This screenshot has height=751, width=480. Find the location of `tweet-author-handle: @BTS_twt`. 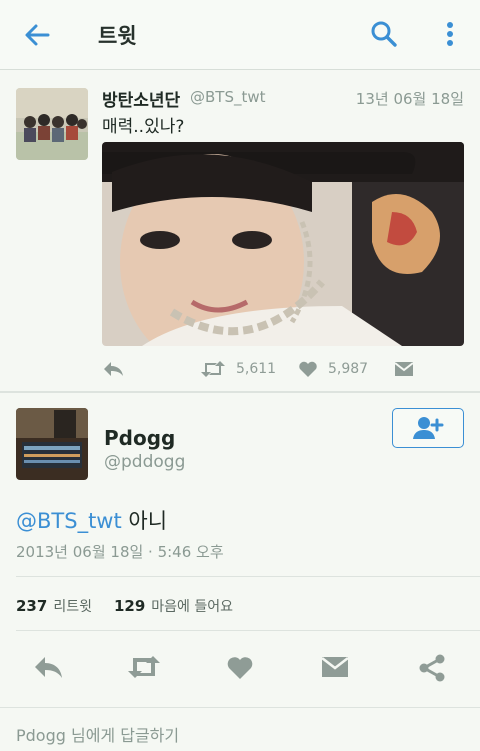

tweet-author-handle: @BTS_twt is located at coordinates (228, 97).